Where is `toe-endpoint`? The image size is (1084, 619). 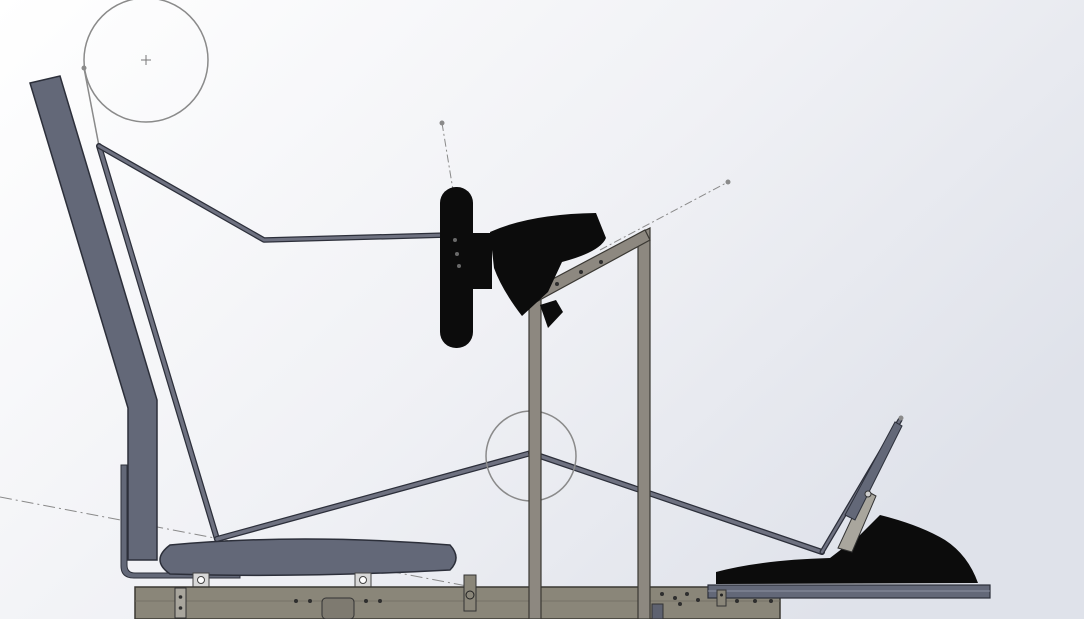 toe-endpoint is located at coordinates (901, 418).